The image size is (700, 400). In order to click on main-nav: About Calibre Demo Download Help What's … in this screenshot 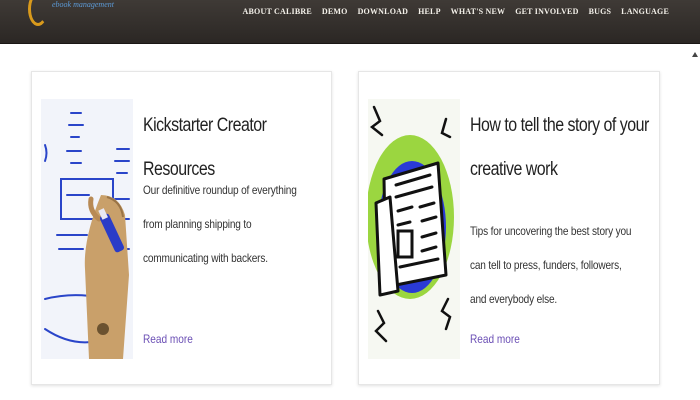, I will do `click(456, 12)`.